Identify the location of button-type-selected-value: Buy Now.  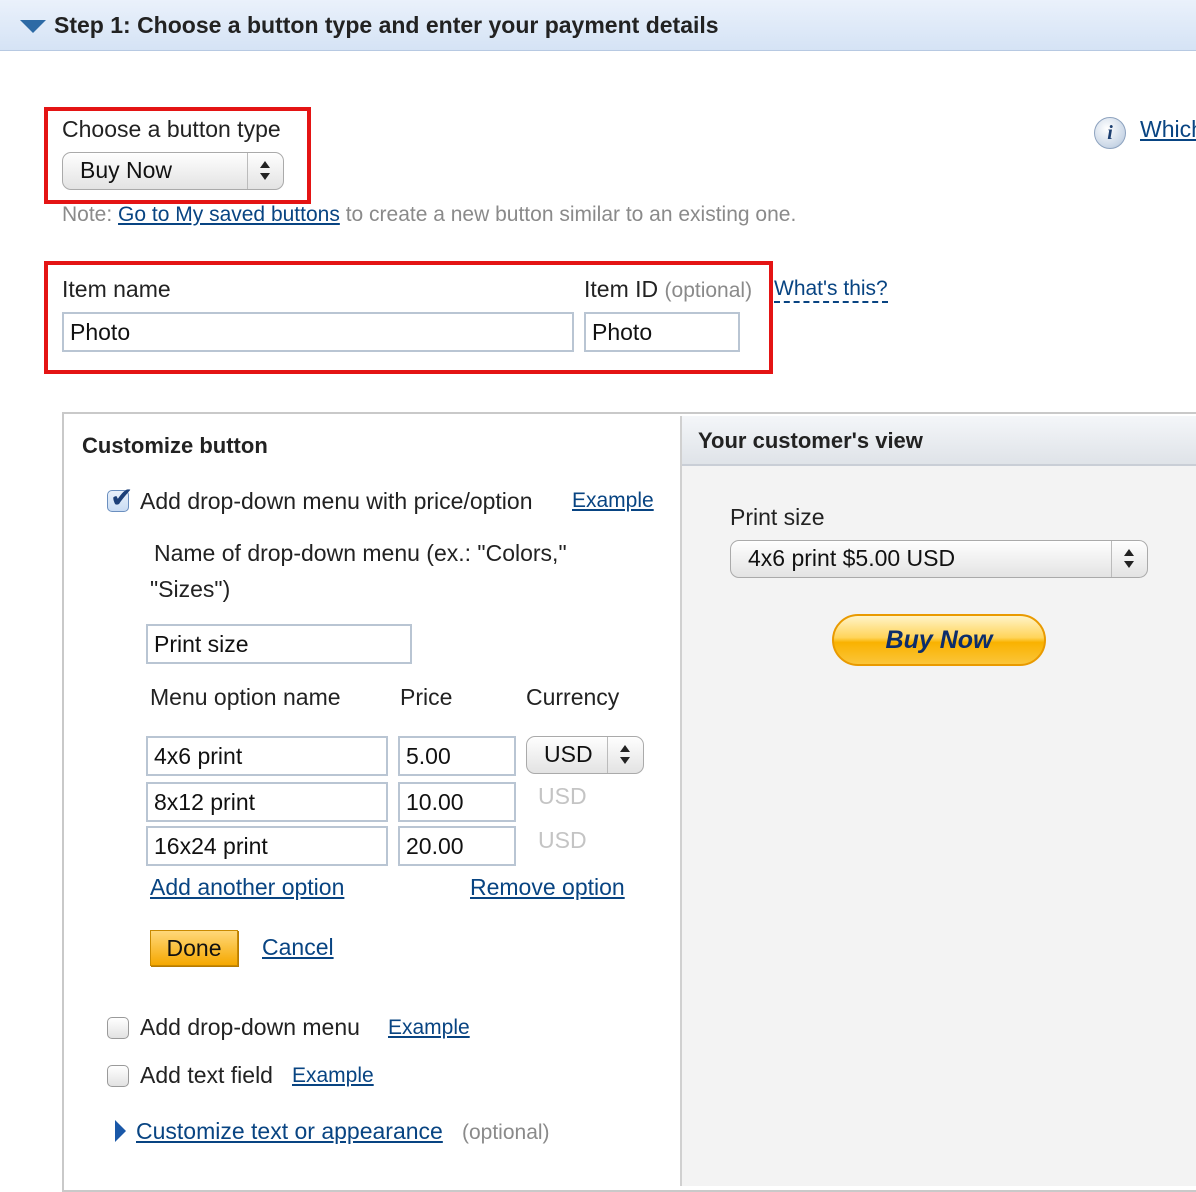
(126, 170).